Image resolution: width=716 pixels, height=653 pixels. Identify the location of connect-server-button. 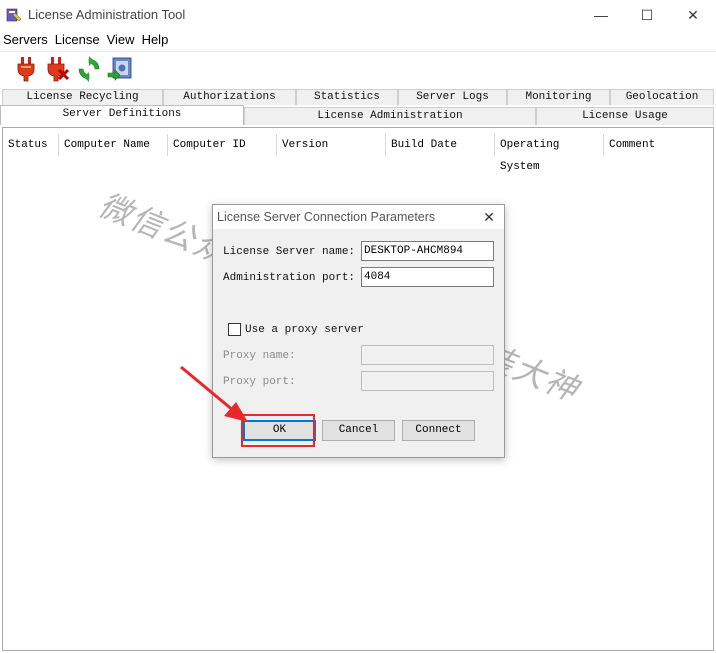
(26, 69).